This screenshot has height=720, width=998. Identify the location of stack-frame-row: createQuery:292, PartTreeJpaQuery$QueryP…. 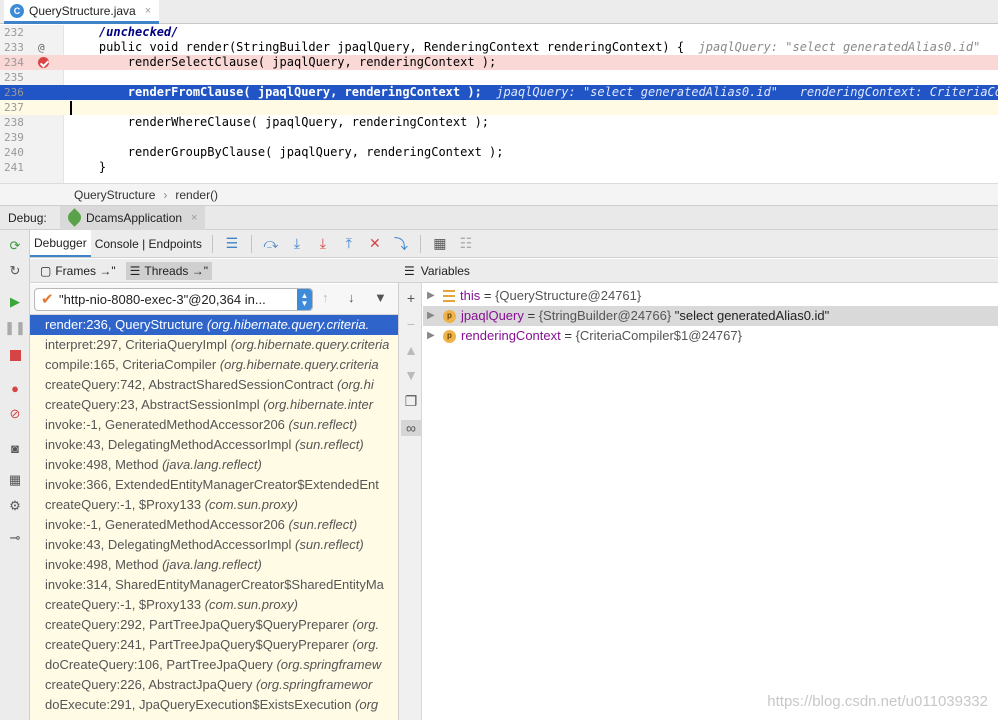
(214, 625).